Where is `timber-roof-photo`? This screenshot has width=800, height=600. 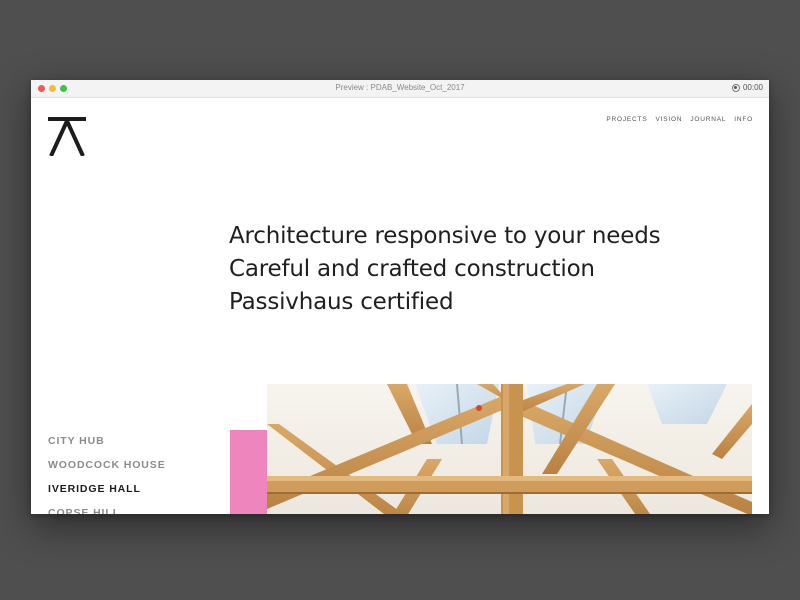
timber-roof-photo is located at coordinates (509, 449).